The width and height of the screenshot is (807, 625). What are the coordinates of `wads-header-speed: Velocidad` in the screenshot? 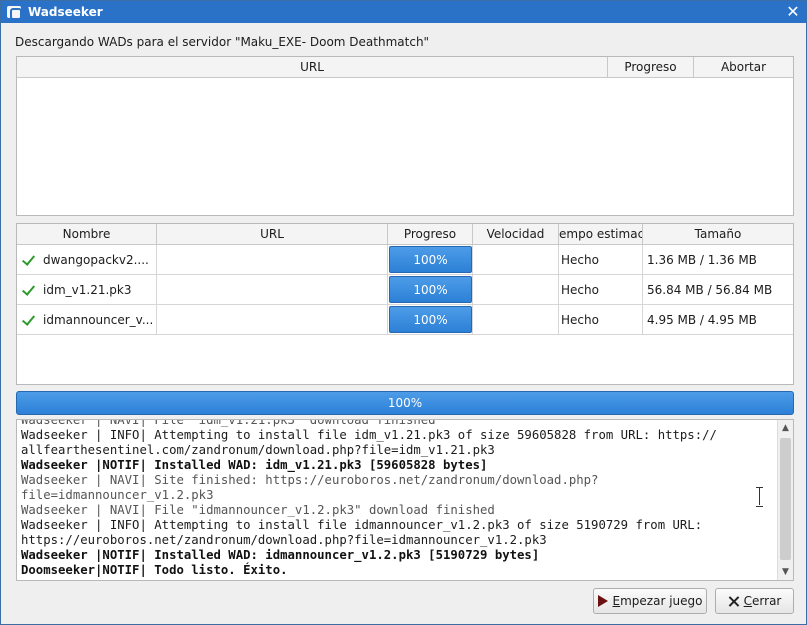 It's located at (516, 234).